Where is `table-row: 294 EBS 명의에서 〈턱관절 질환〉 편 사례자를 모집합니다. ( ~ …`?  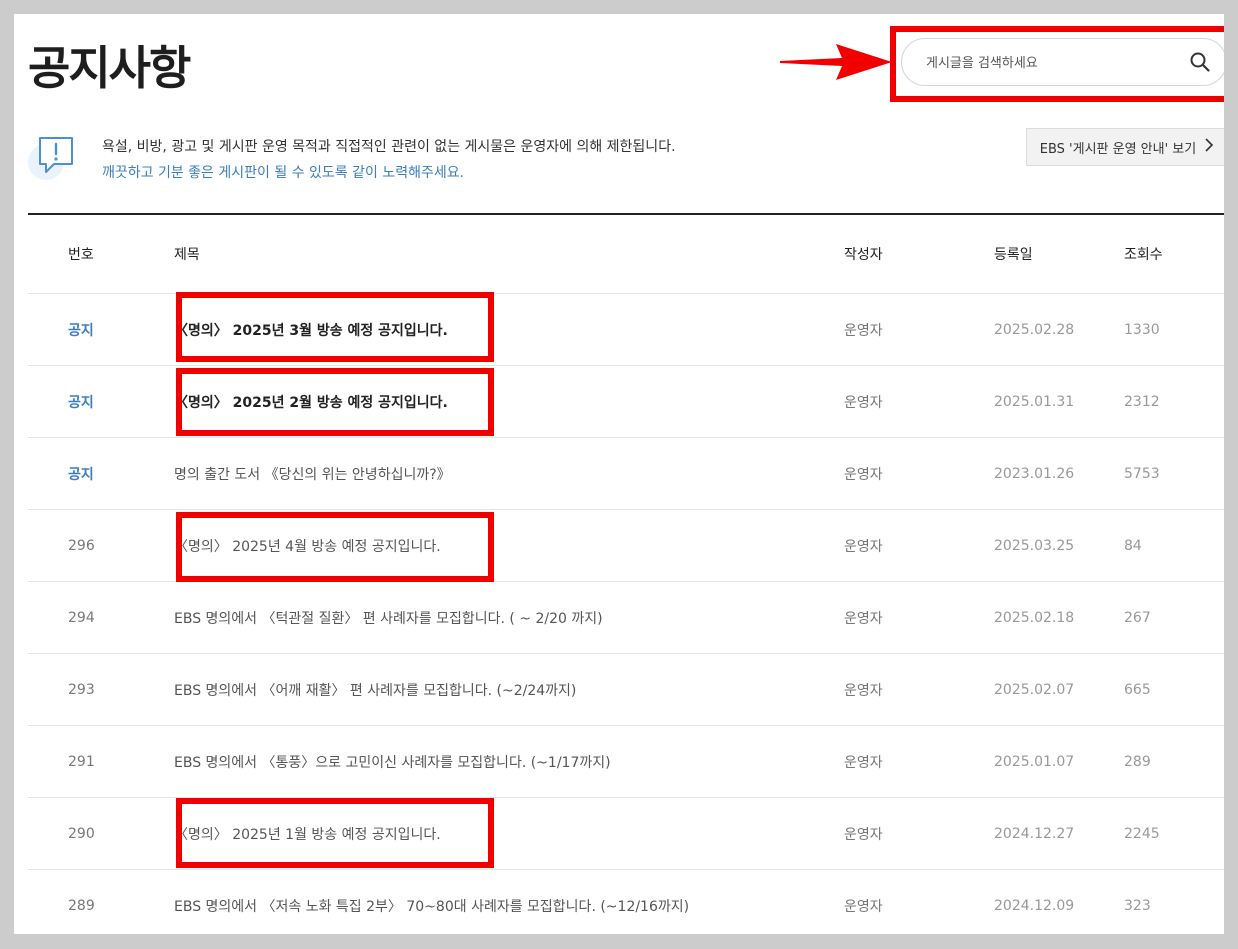 table-row: 294 EBS 명의에서 〈턱관절 질환〉 편 사례자를 모집합니다. ( ~ … is located at coordinates (626, 618).